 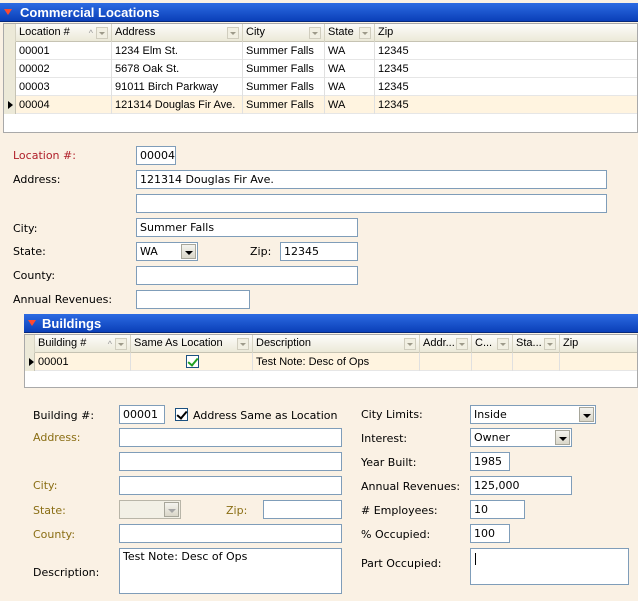 What do you see at coordinates (490, 461) in the screenshot?
I see `year-built-field: 1985` at bounding box center [490, 461].